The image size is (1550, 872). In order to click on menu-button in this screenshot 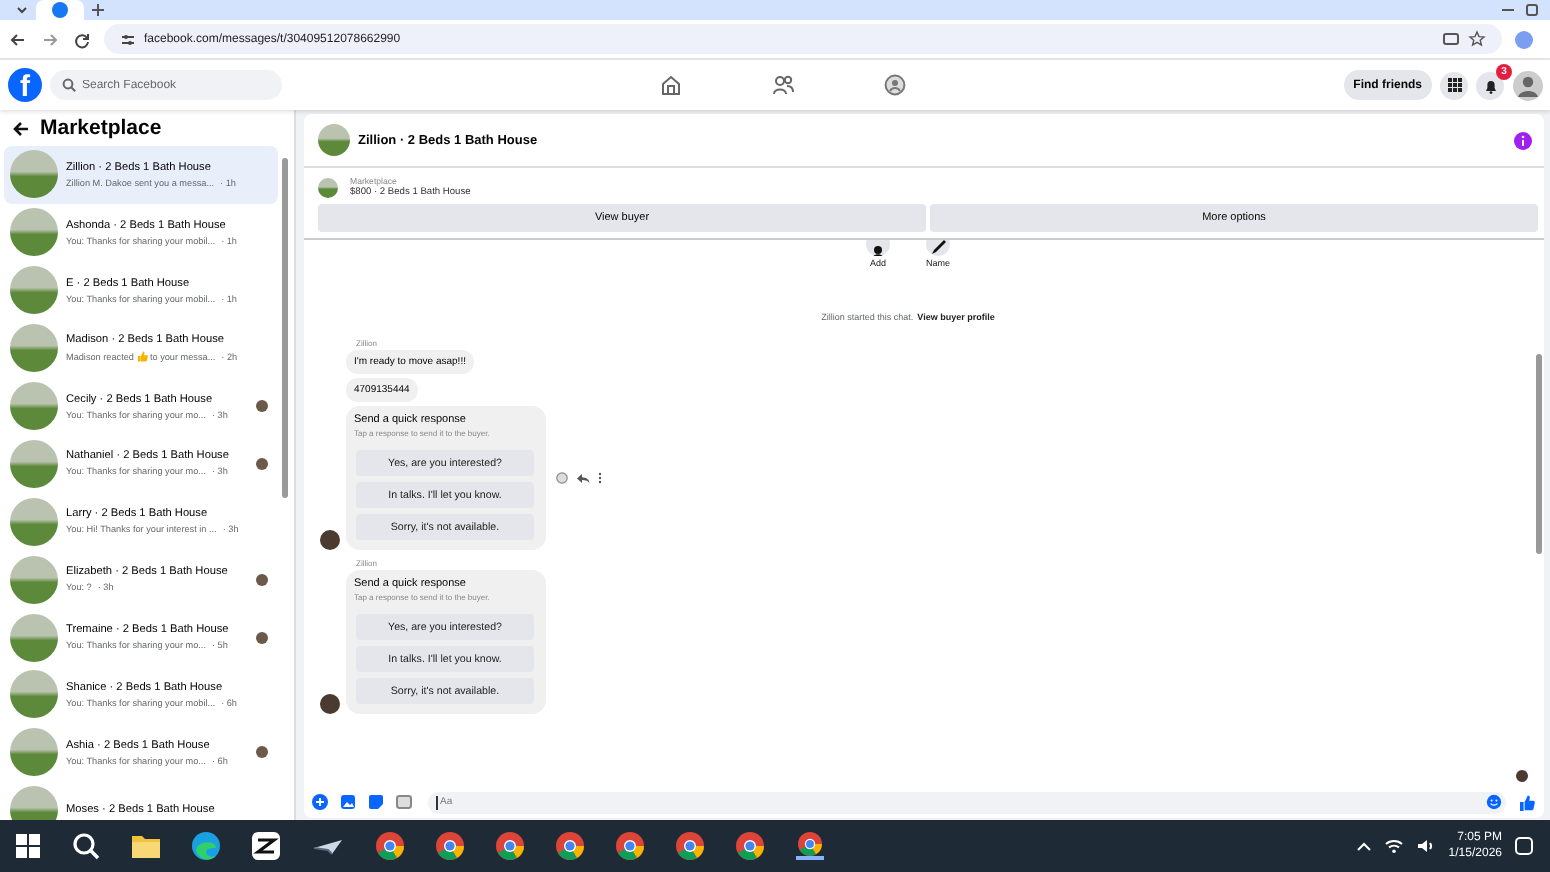, I will do `click(1454, 85)`.